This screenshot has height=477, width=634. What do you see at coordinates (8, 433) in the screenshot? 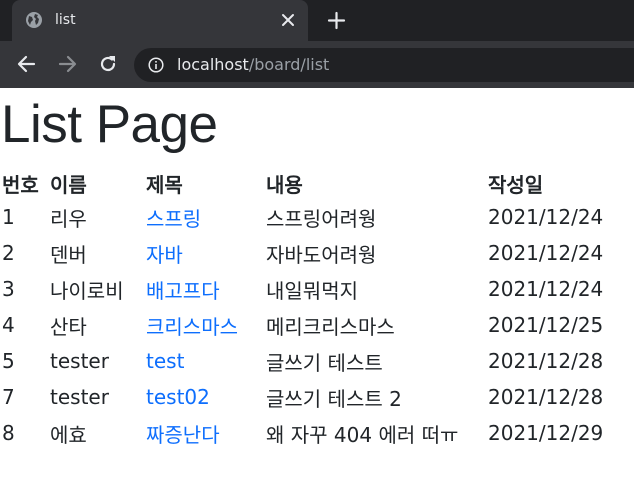
I see `cell-no: 8` at bounding box center [8, 433].